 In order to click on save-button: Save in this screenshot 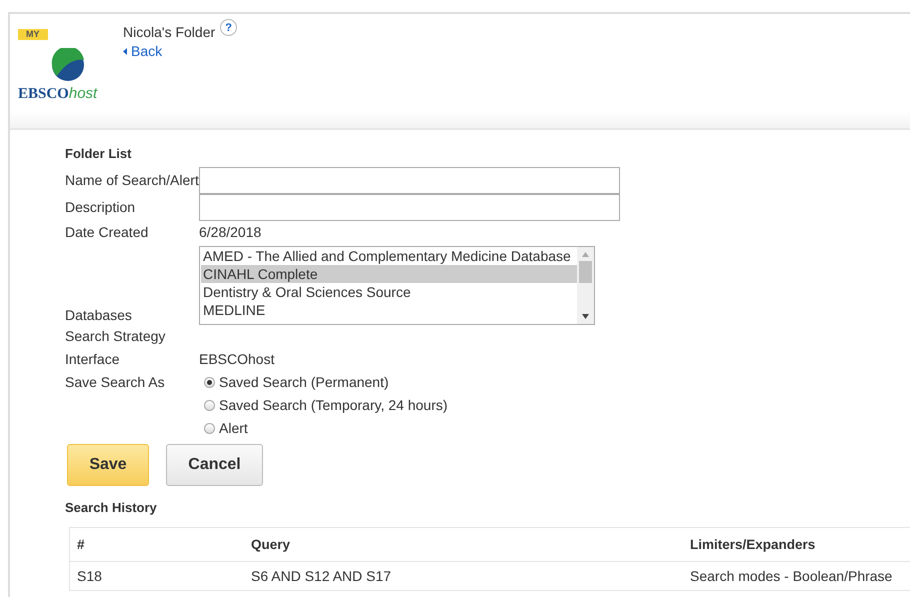, I will do `click(108, 465)`.